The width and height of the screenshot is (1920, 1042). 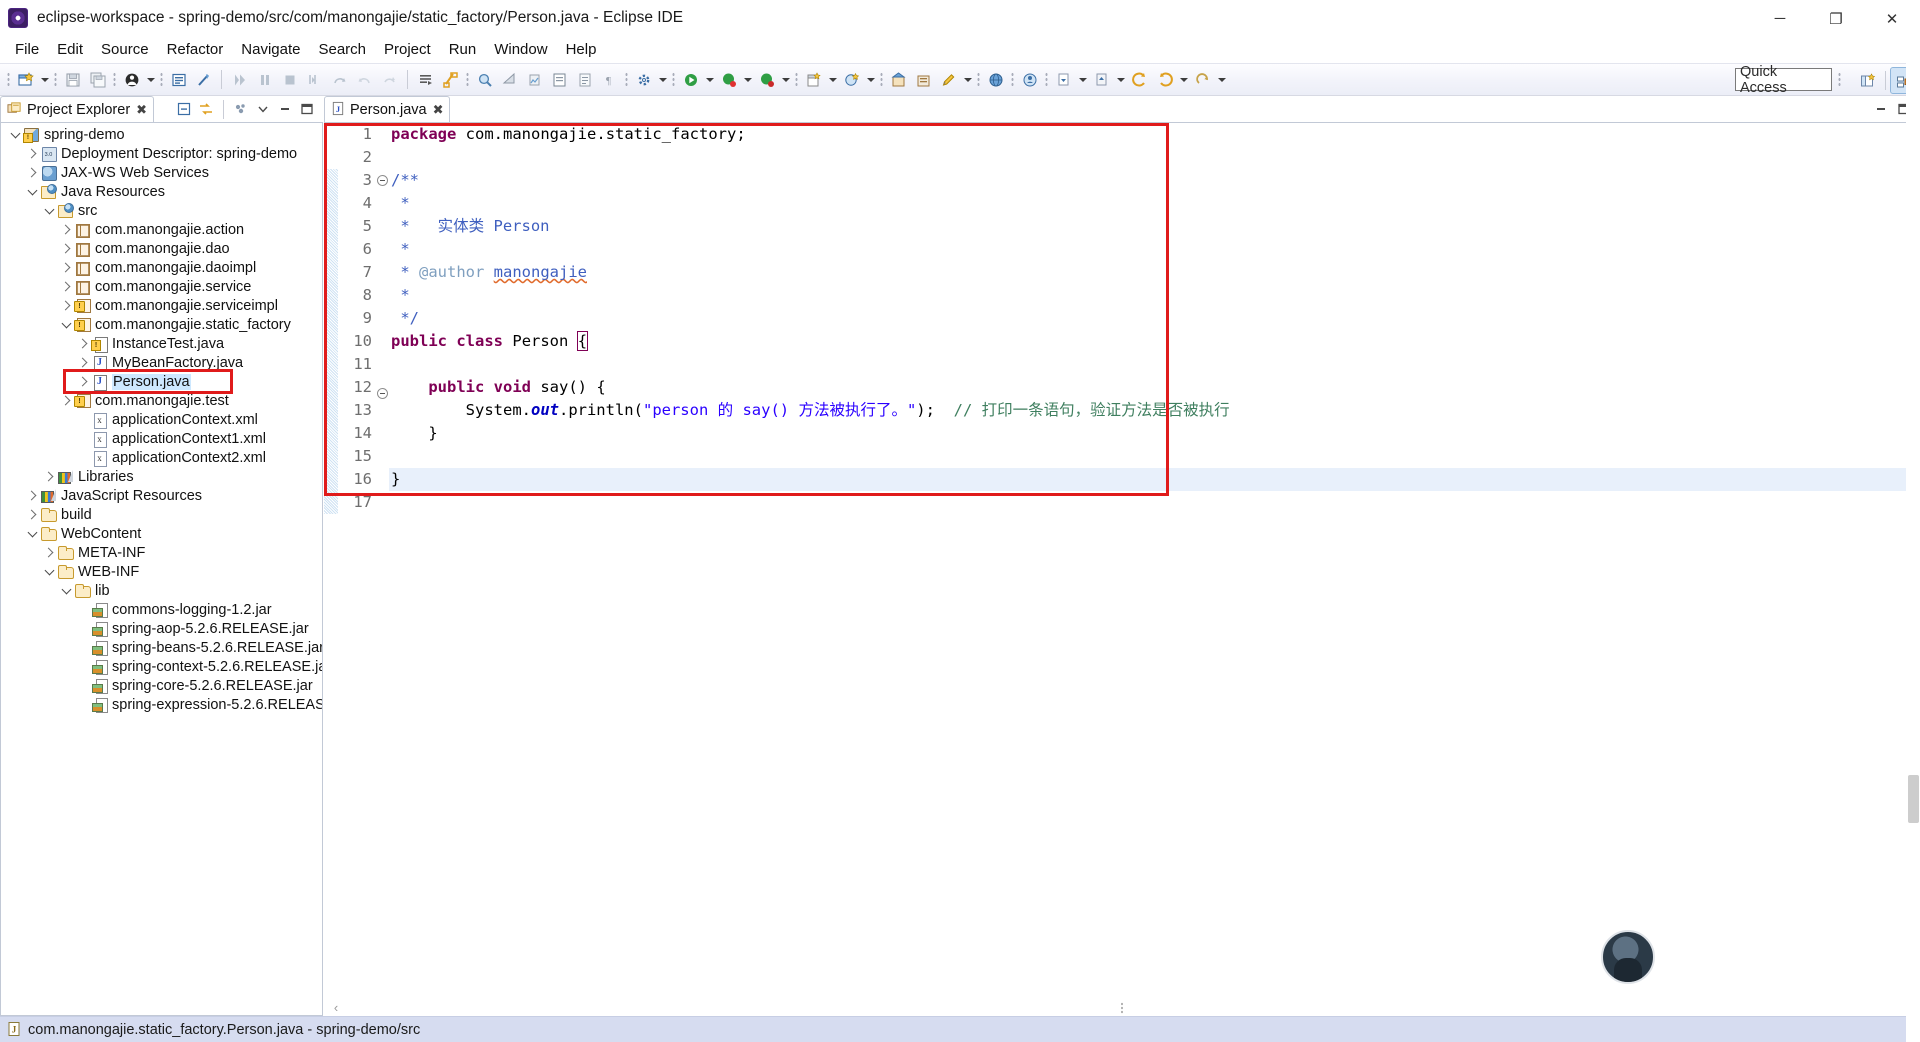 What do you see at coordinates (161, 438) in the screenshot?
I see `tree-item-applicationcontext1-xml: applicationContext1.xml` at bounding box center [161, 438].